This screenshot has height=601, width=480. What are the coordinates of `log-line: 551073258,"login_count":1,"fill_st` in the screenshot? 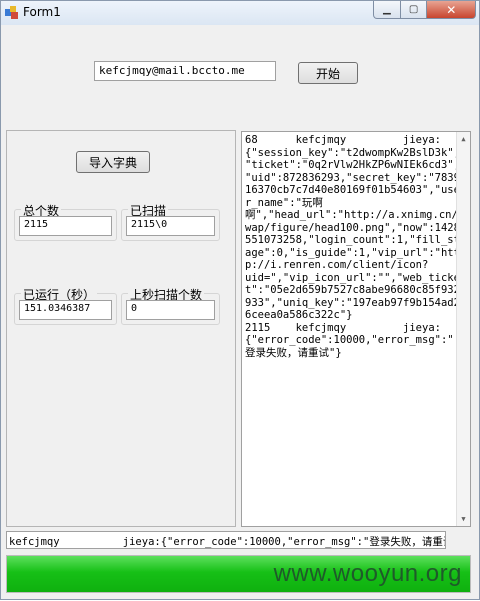 It's located at (352, 240).